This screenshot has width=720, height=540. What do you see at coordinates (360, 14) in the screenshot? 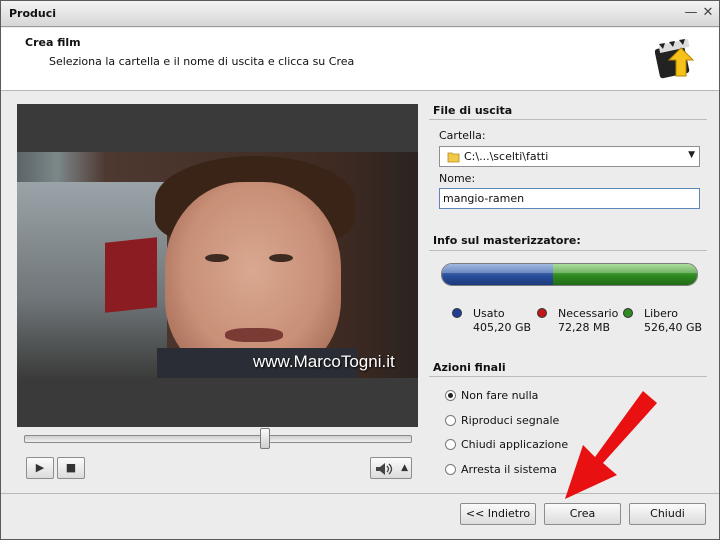
I see `title-bar: Produci — ✕` at bounding box center [360, 14].